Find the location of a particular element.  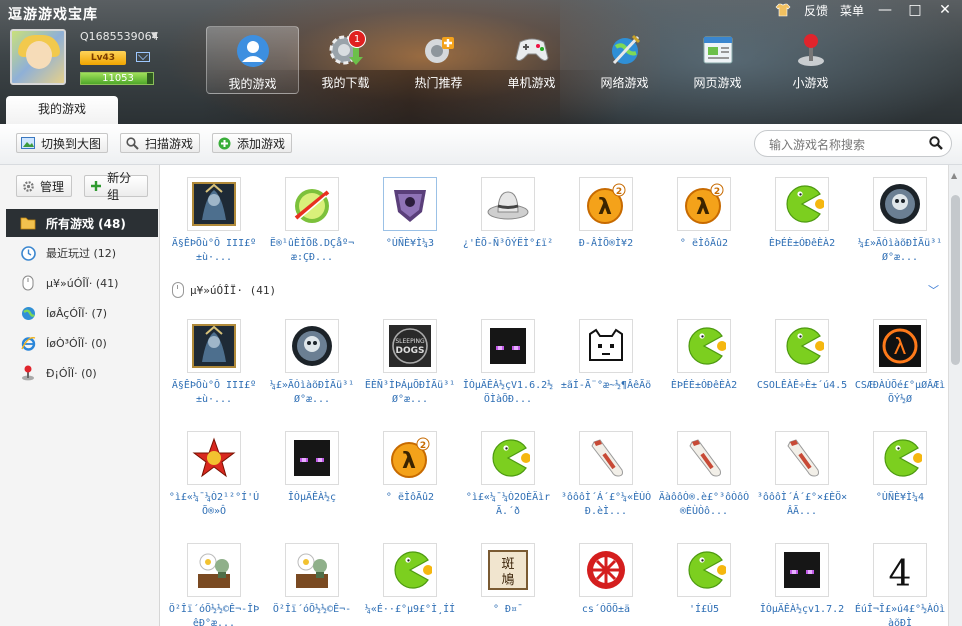

scan-games-button: 扫描游戏 is located at coordinates (160, 143).